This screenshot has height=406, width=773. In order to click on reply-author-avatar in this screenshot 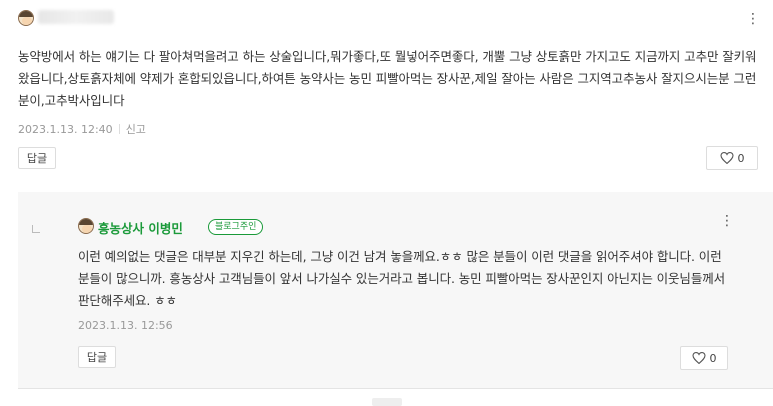, I will do `click(86, 226)`.